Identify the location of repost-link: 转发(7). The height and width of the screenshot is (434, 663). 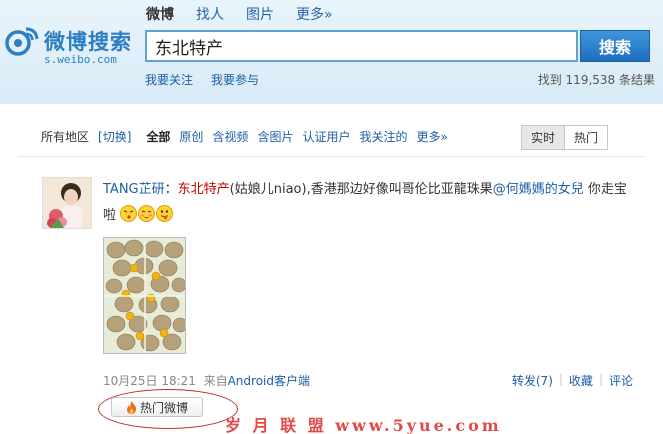
(532, 380).